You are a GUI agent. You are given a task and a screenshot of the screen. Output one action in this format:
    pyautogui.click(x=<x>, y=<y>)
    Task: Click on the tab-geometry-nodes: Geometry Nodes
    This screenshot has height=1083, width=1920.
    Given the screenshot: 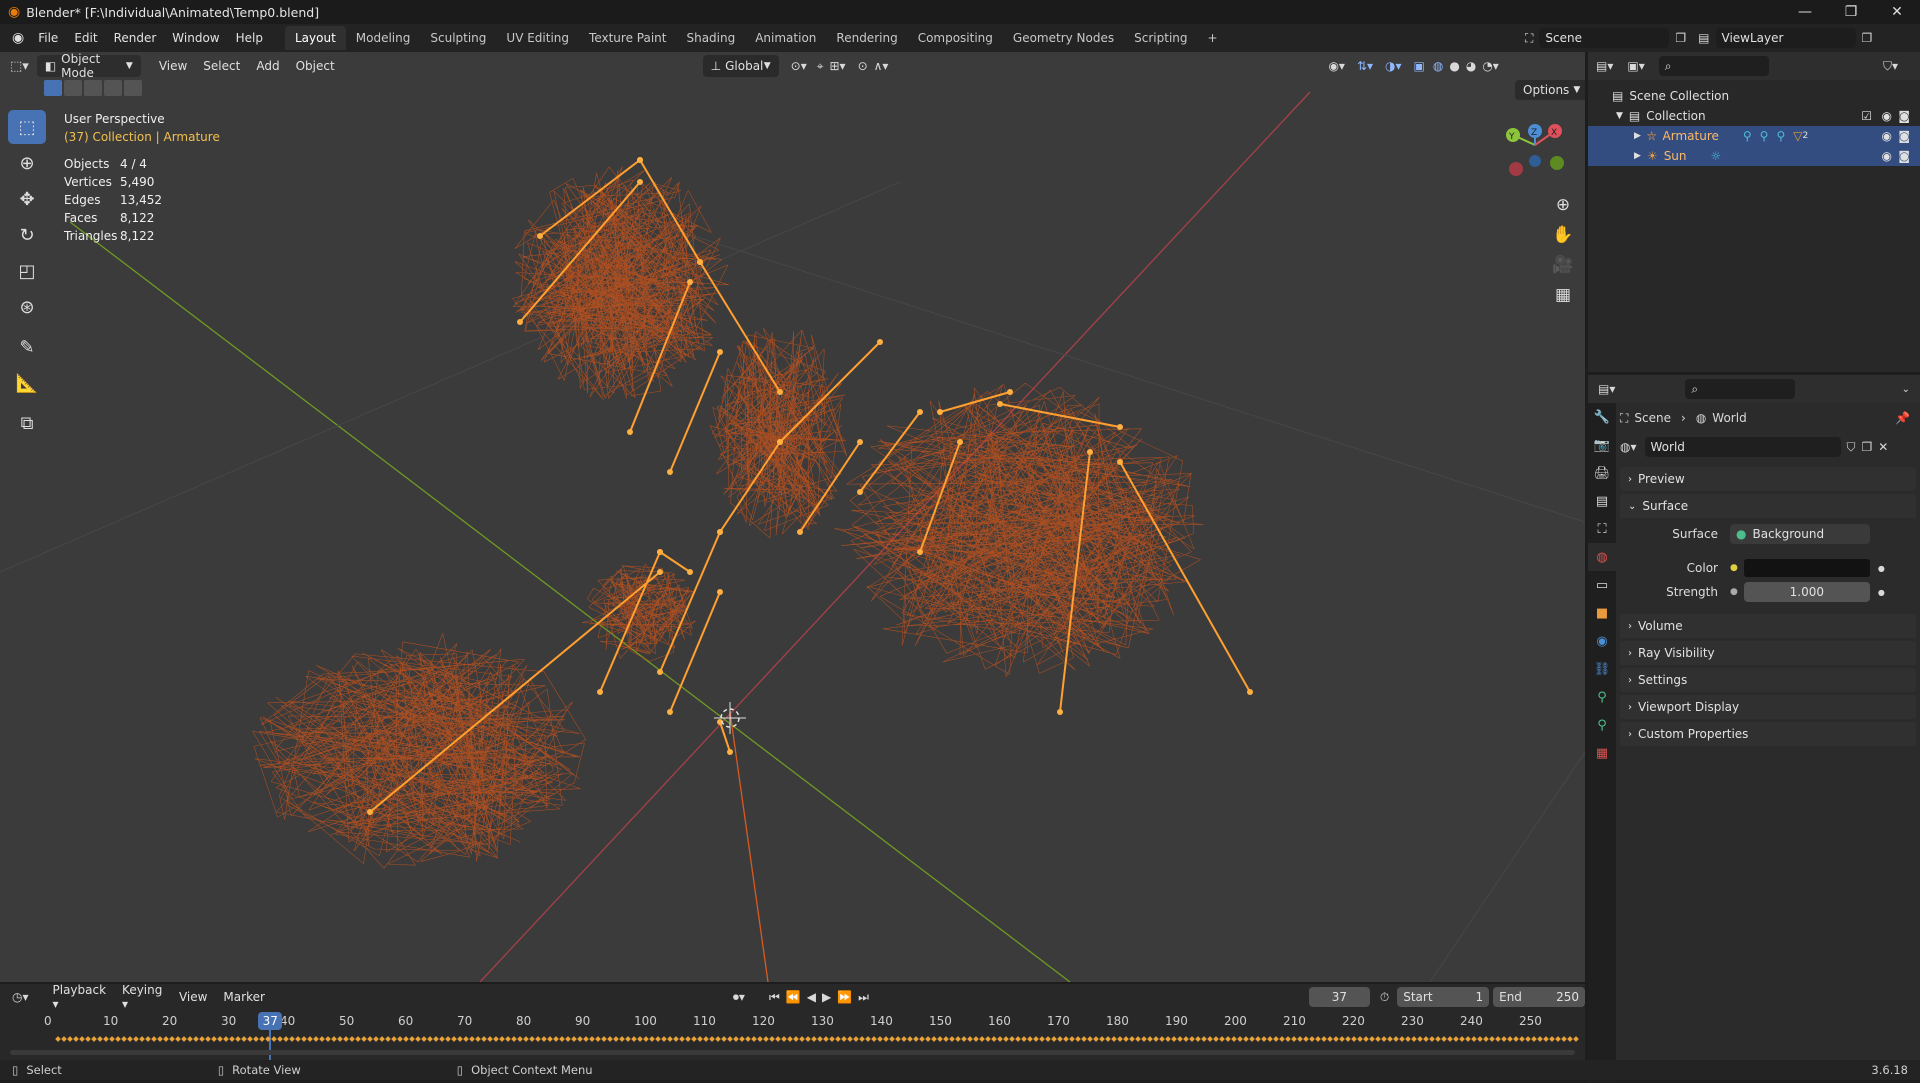 What is the action you would take?
    pyautogui.click(x=1063, y=38)
    